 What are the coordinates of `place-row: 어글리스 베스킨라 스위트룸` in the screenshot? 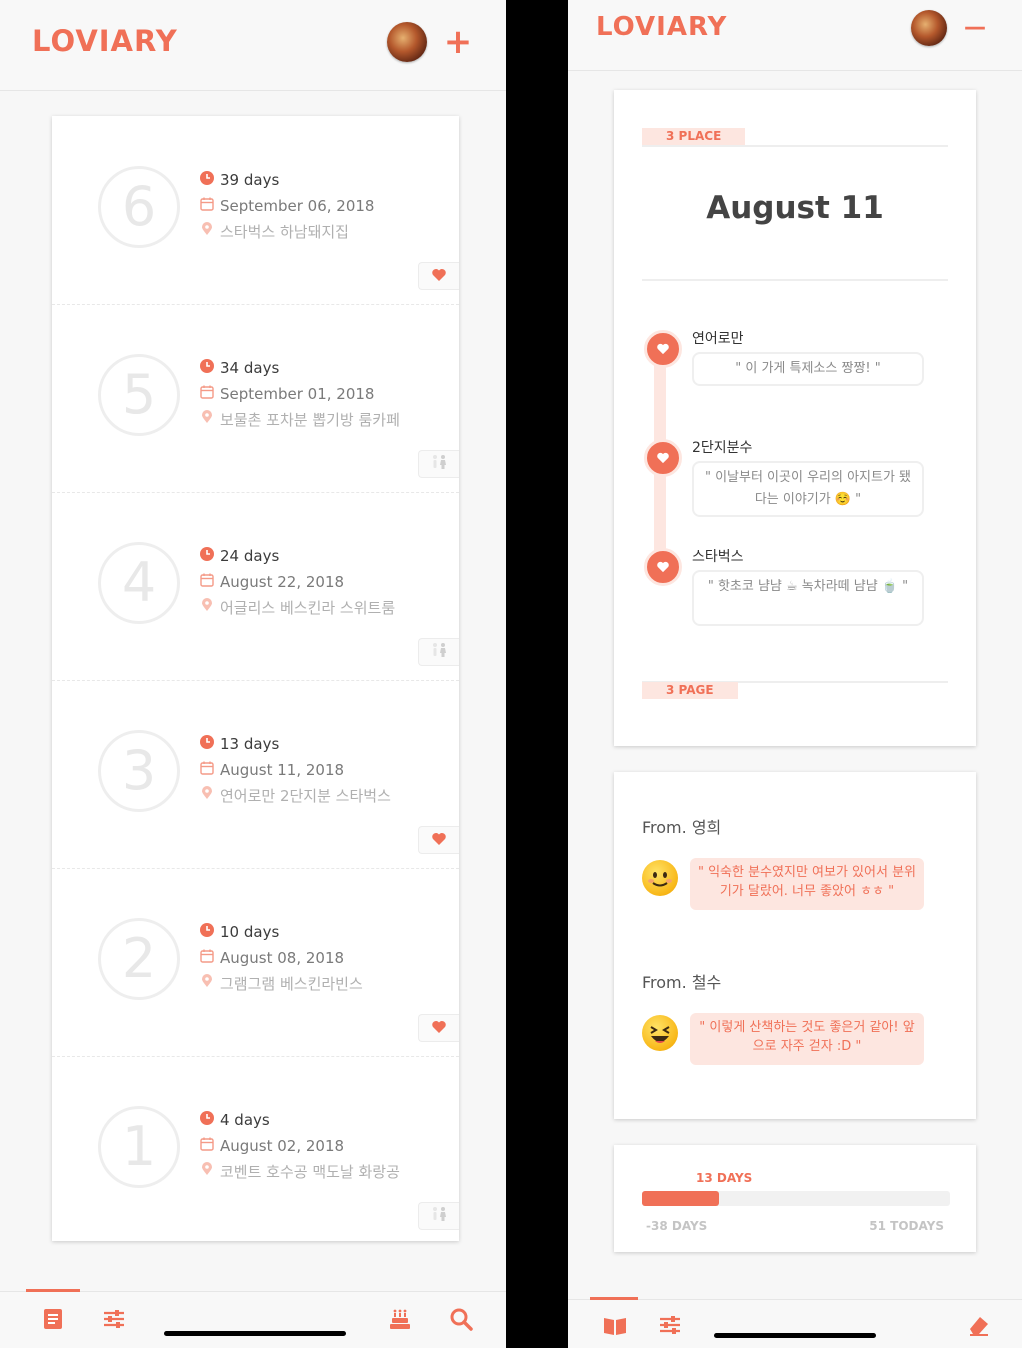 It's located at (297, 607).